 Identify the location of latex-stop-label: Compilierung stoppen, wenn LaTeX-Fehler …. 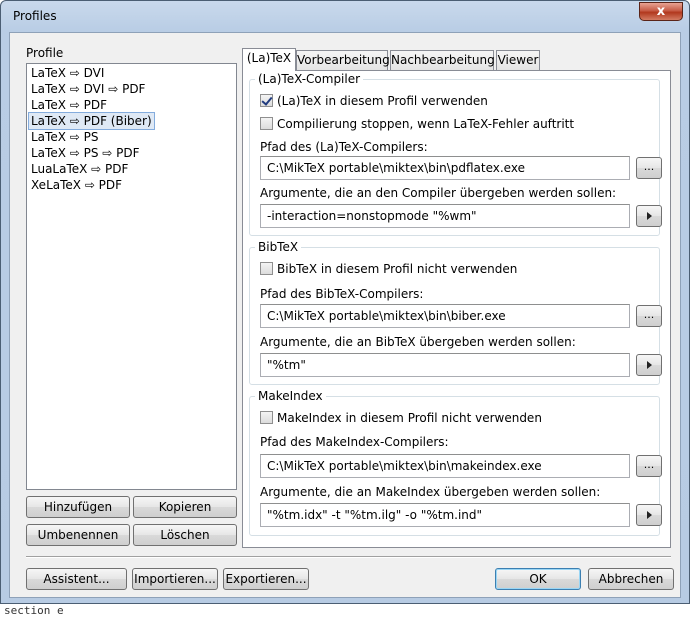
(426, 124).